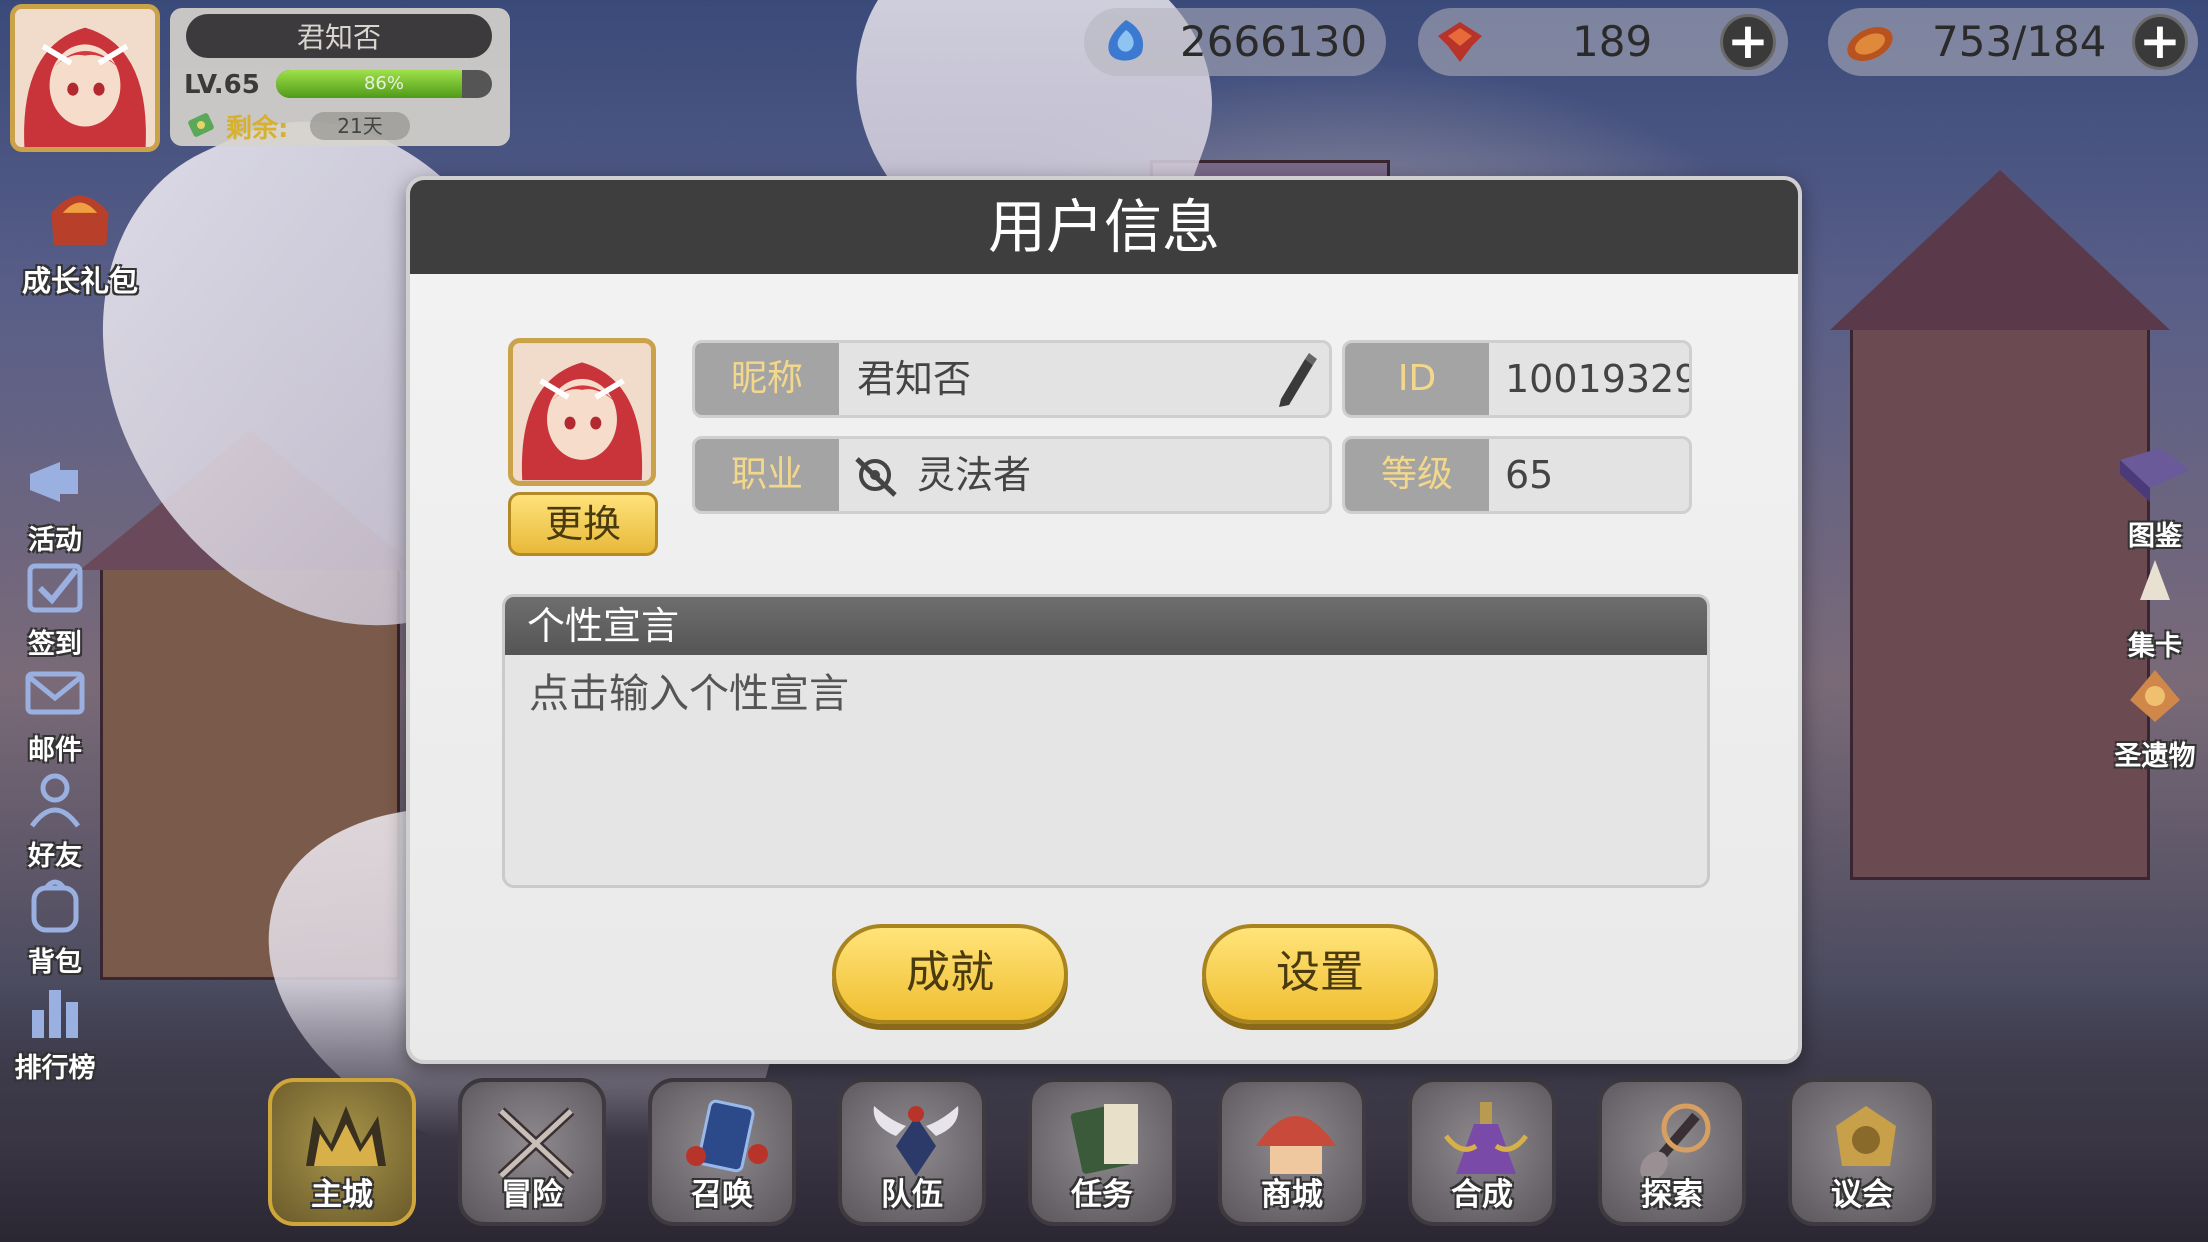 This screenshot has height=1242, width=2208. What do you see at coordinates (1106, 626) in the screenshot?
I see `motto-header: 个性宣言` at bounding box center [1106, 626].